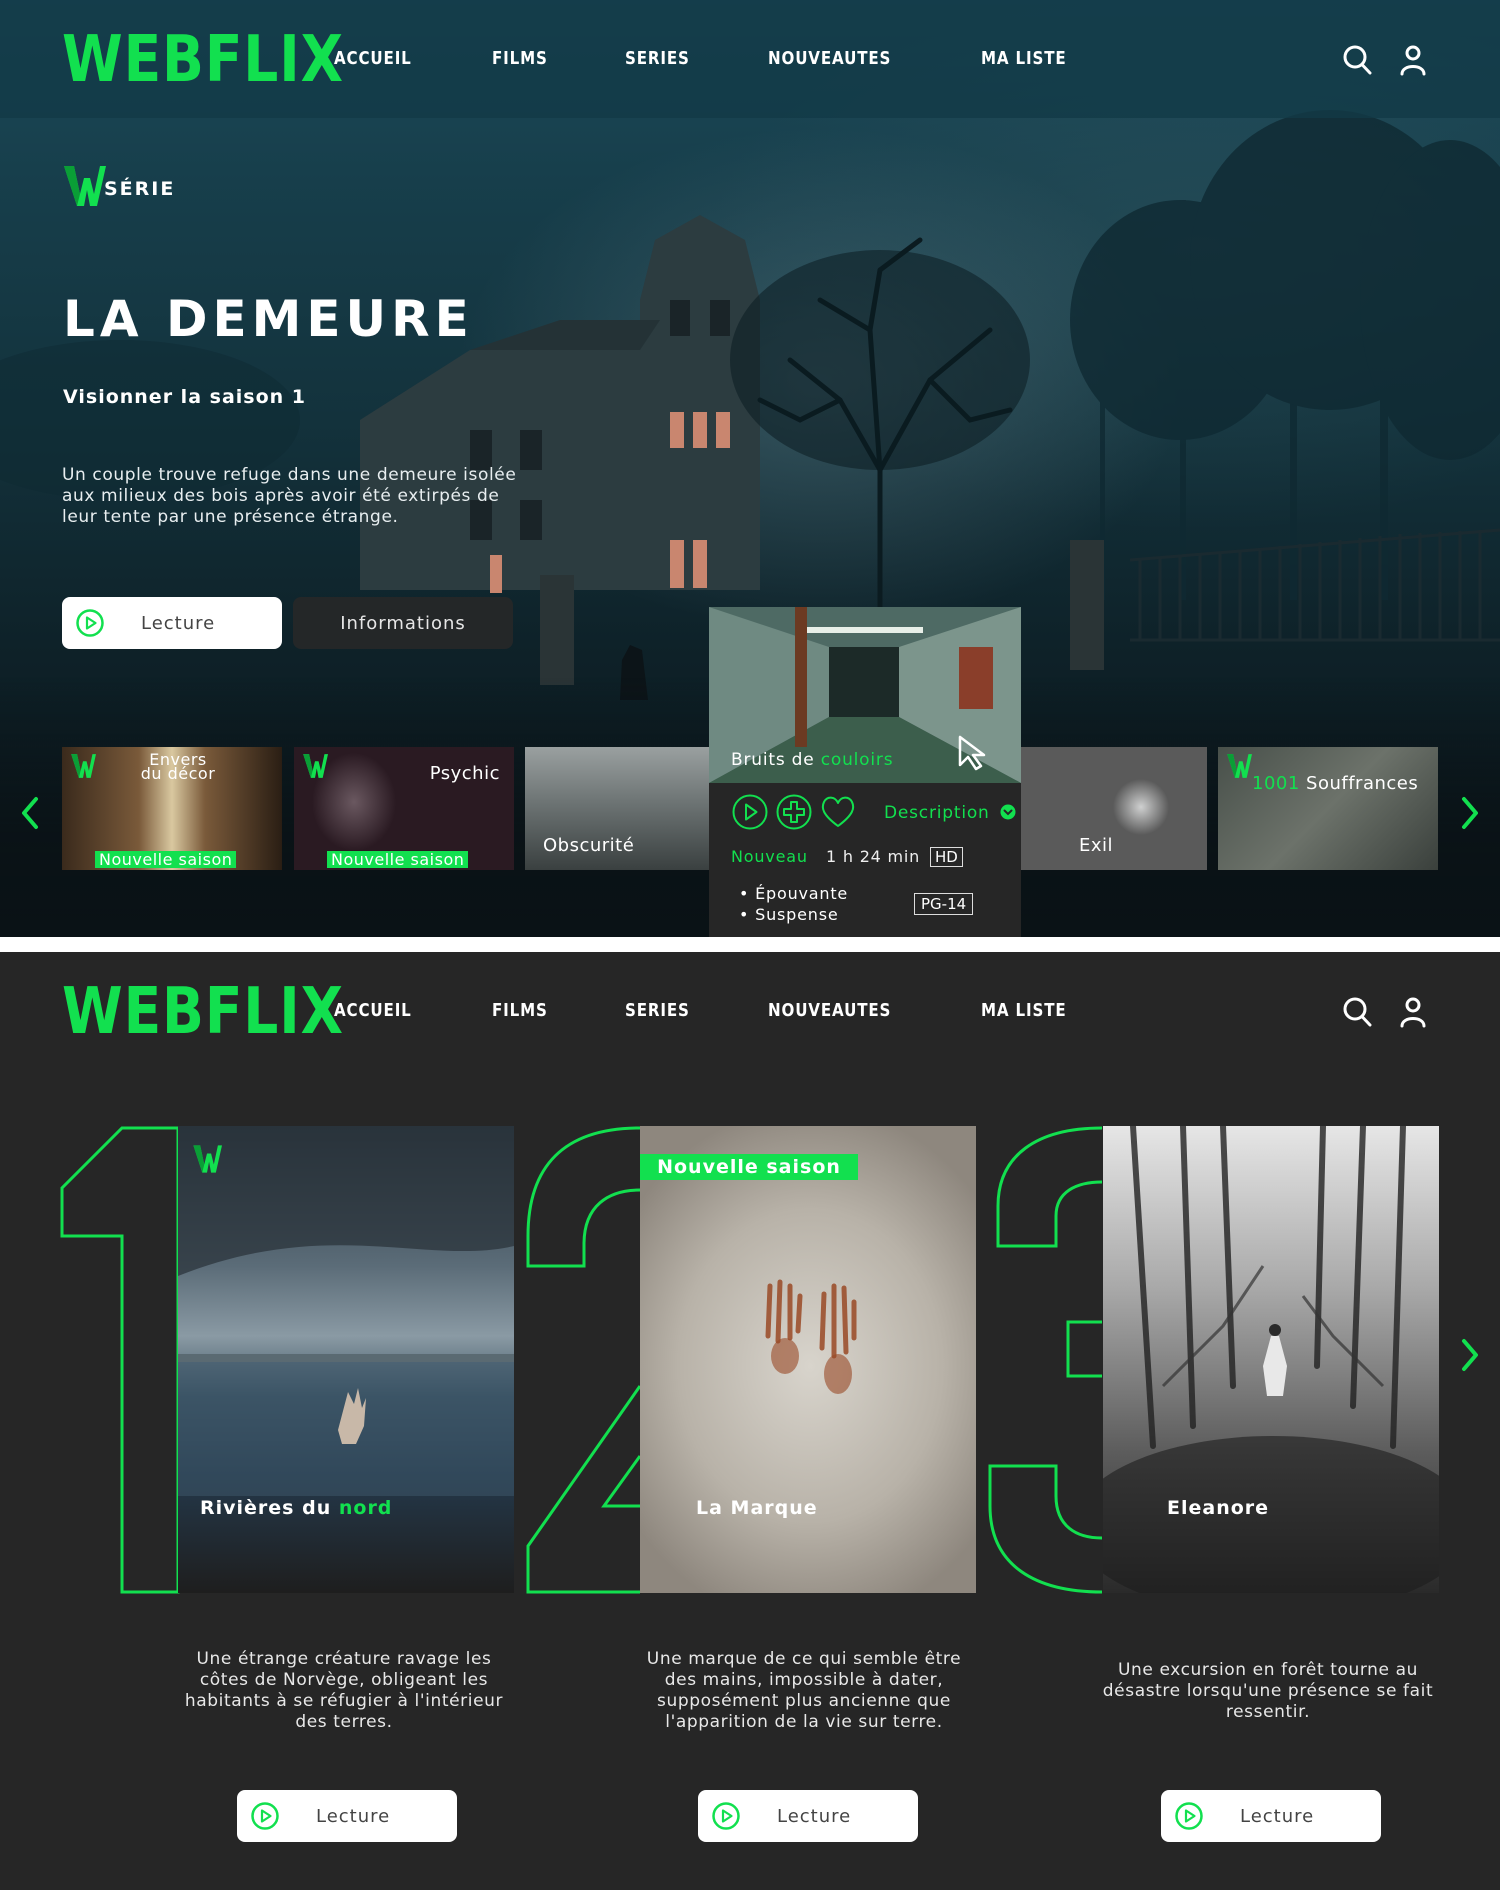  Describe the element at coordinates (589, 845) in the screenshot. I see `carousel-item-title: Obscurité` at that location.